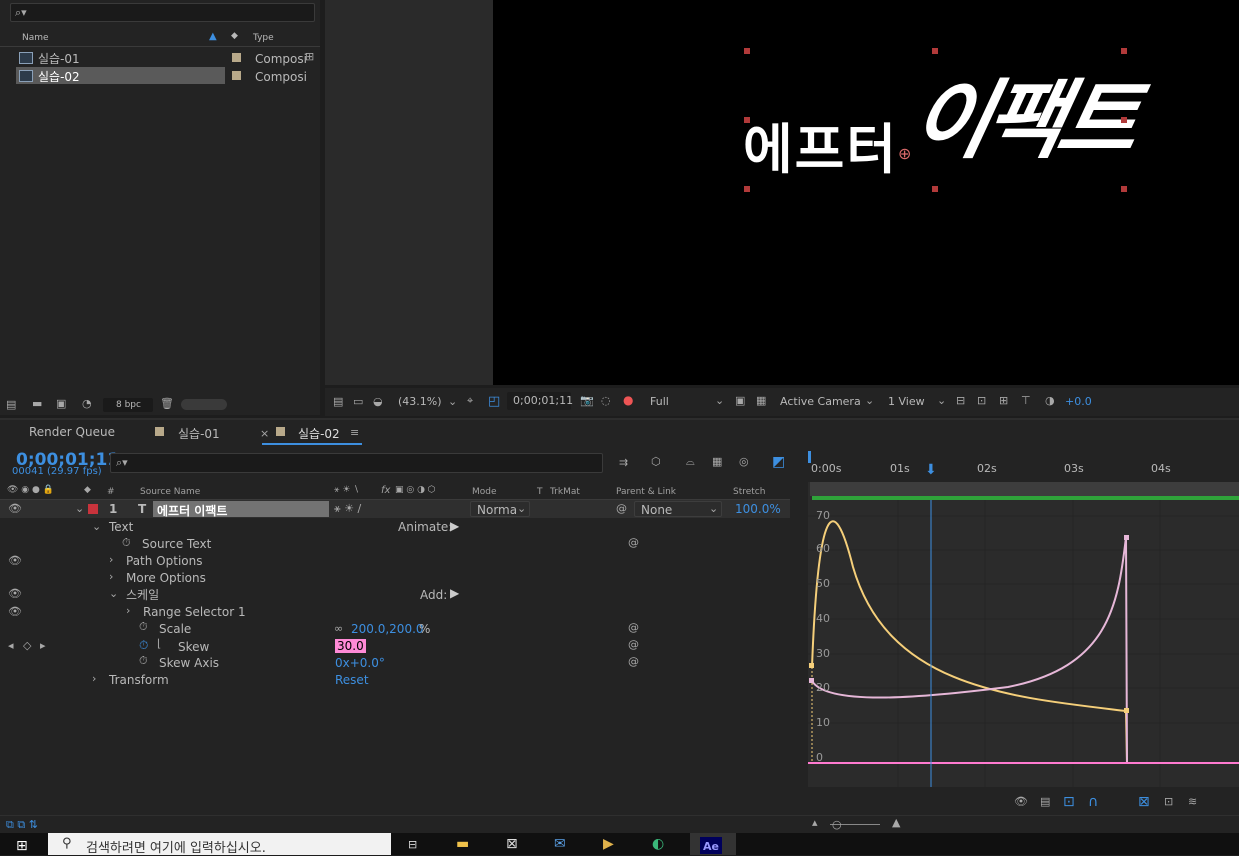 The image size is (1239, 856). Describe the element at coordinates (264, 433) in the screenshot. I see `close-icon: ×` at that location.